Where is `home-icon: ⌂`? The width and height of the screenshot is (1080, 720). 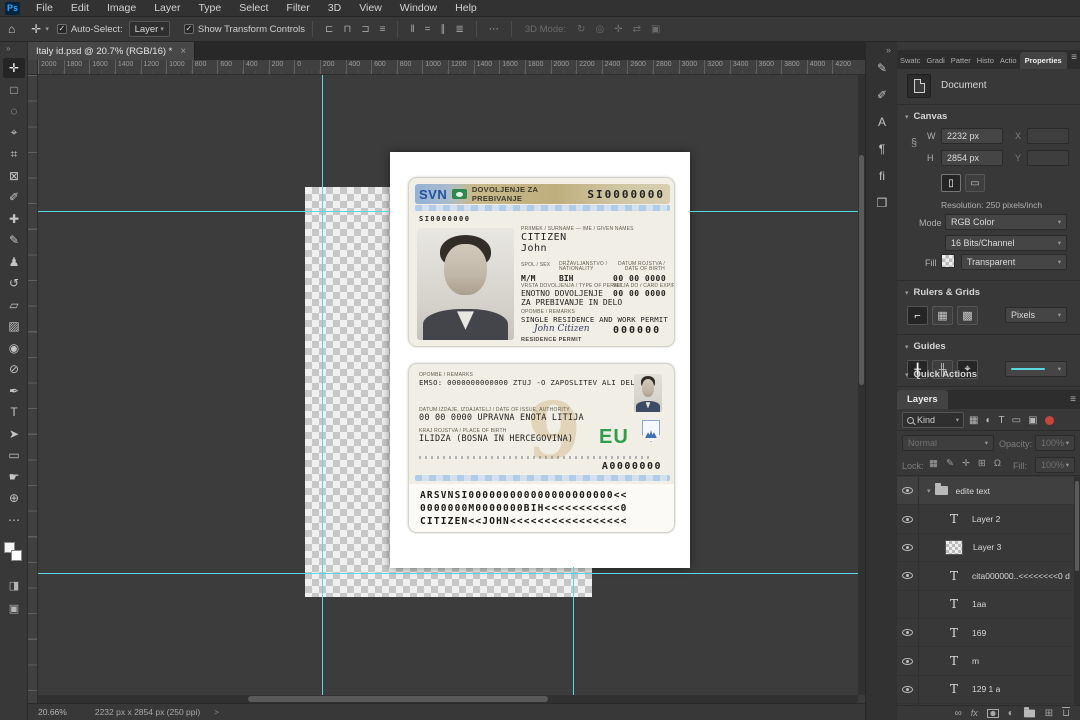 home-icon: ⌂ is located at coordinates (11, 29).